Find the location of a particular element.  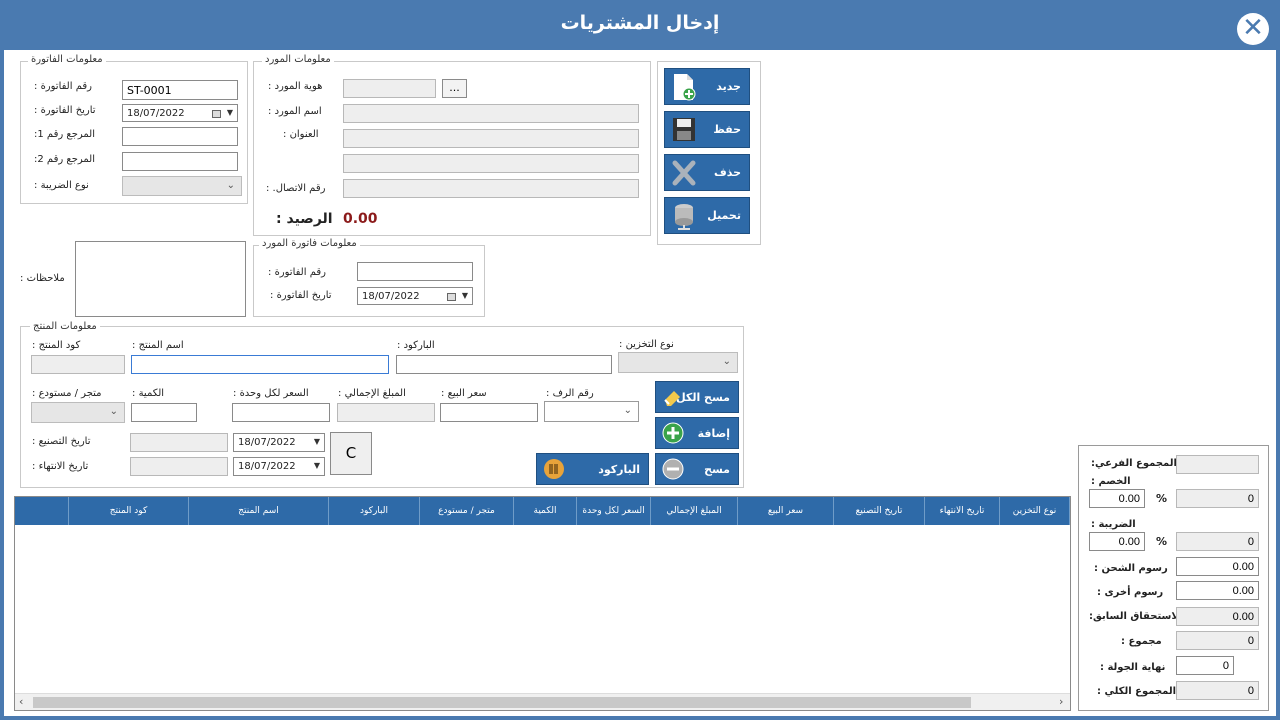

barcode-button: الباركود is located at coordinates (592, 469).